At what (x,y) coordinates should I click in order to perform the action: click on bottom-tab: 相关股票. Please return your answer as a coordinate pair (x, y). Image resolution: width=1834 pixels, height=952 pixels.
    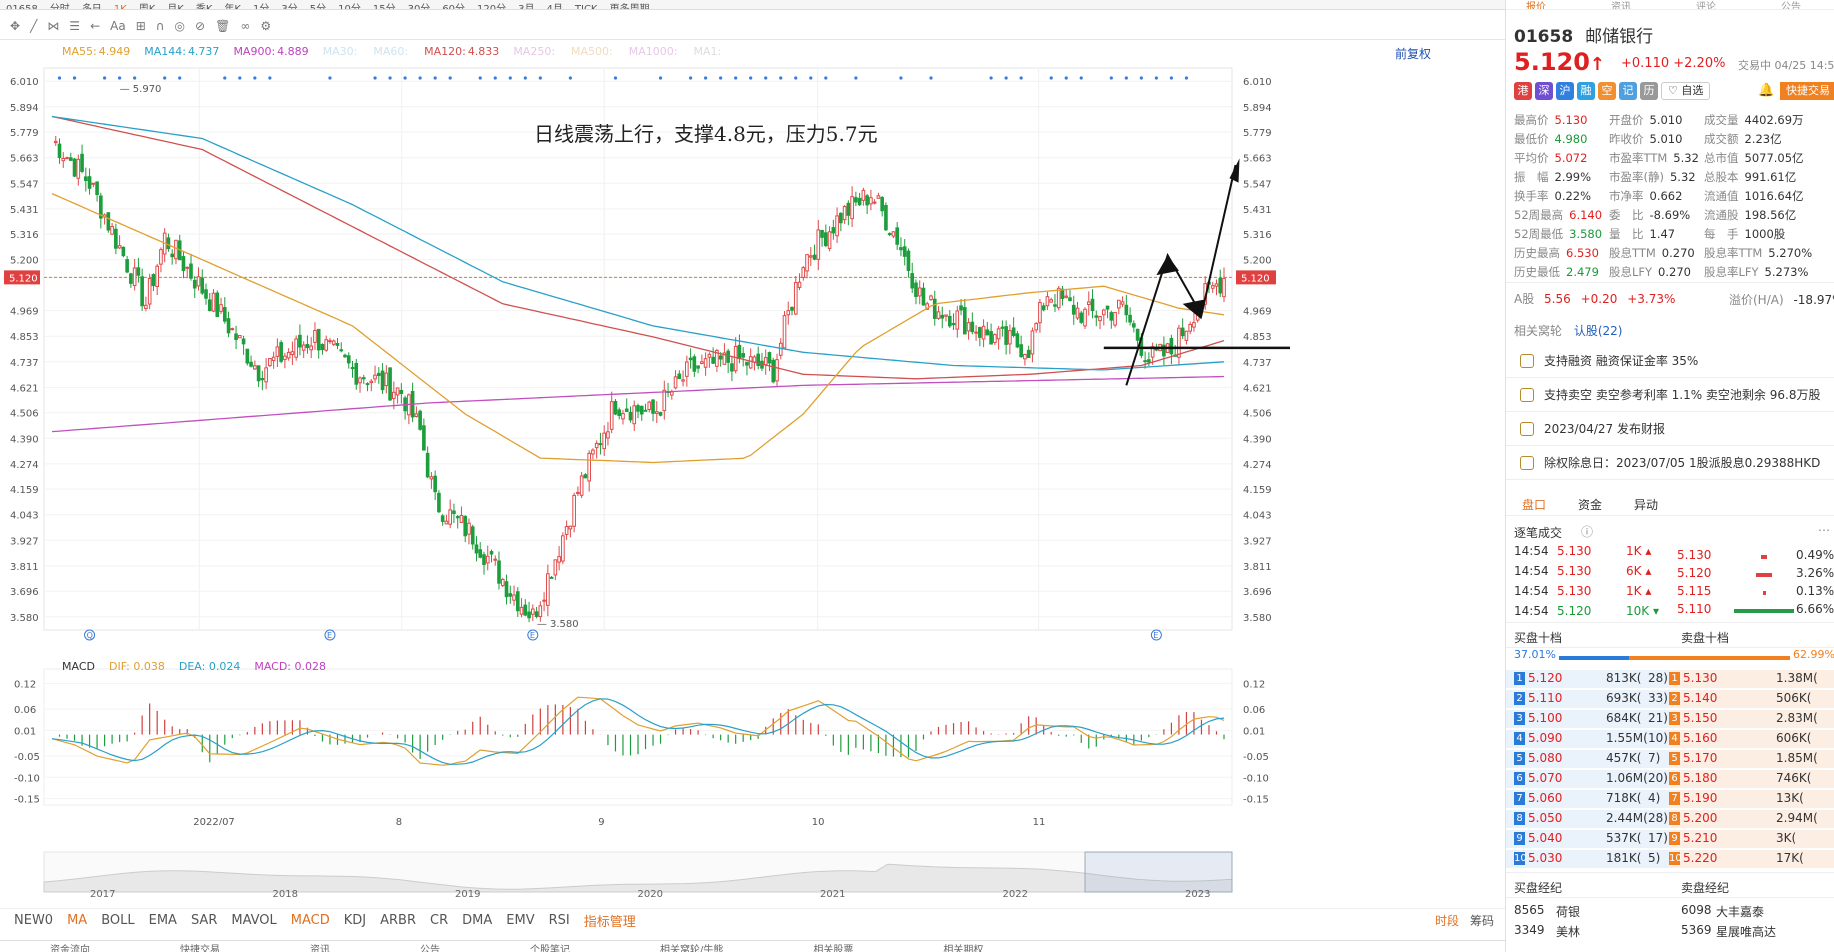
    Looking at the image, I should click on (833, 948).